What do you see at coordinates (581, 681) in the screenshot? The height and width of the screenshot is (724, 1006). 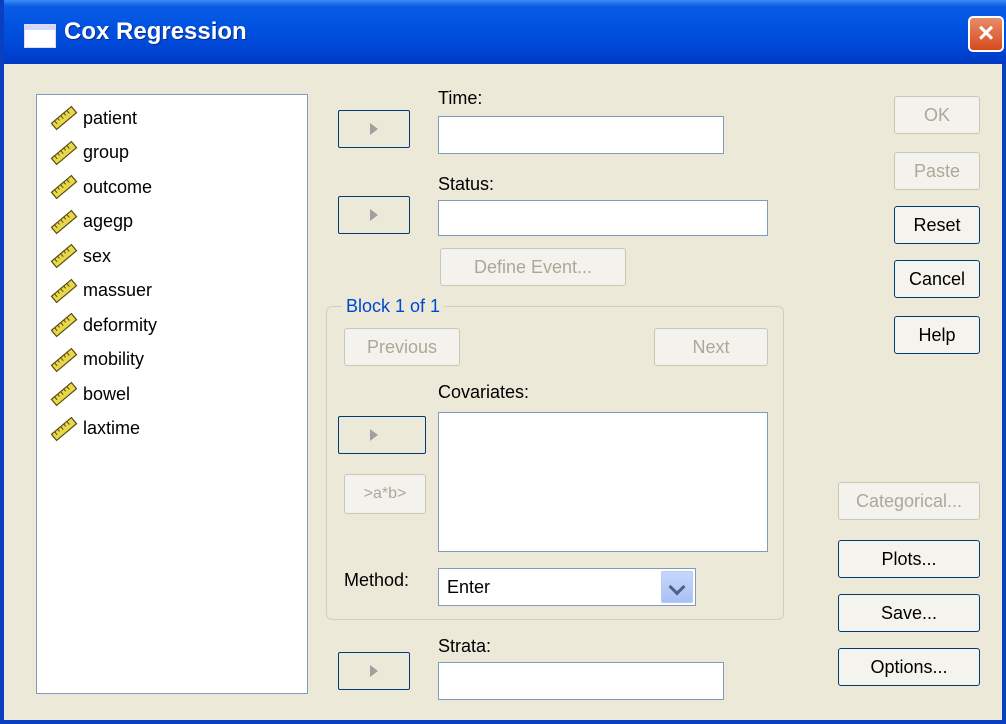 I see `strata-field` at bounding box center [581, 681].